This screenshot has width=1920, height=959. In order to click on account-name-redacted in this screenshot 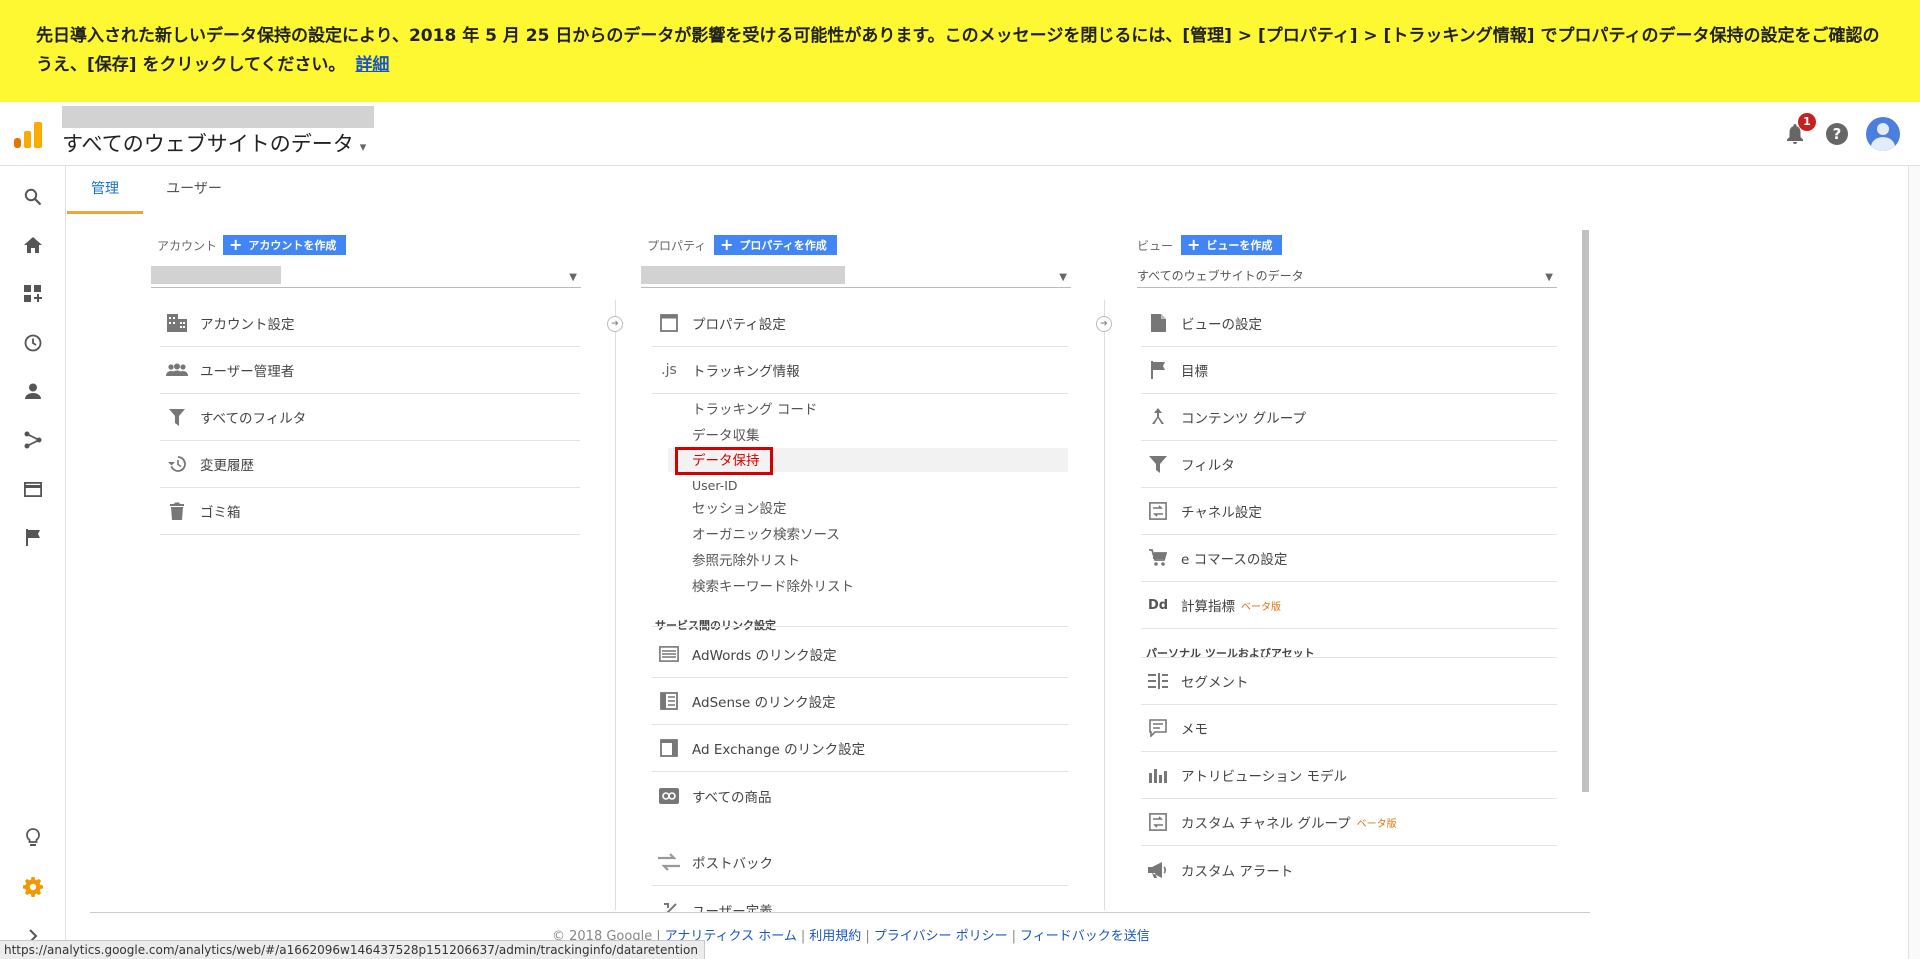, I will do `click(218, 117)`.